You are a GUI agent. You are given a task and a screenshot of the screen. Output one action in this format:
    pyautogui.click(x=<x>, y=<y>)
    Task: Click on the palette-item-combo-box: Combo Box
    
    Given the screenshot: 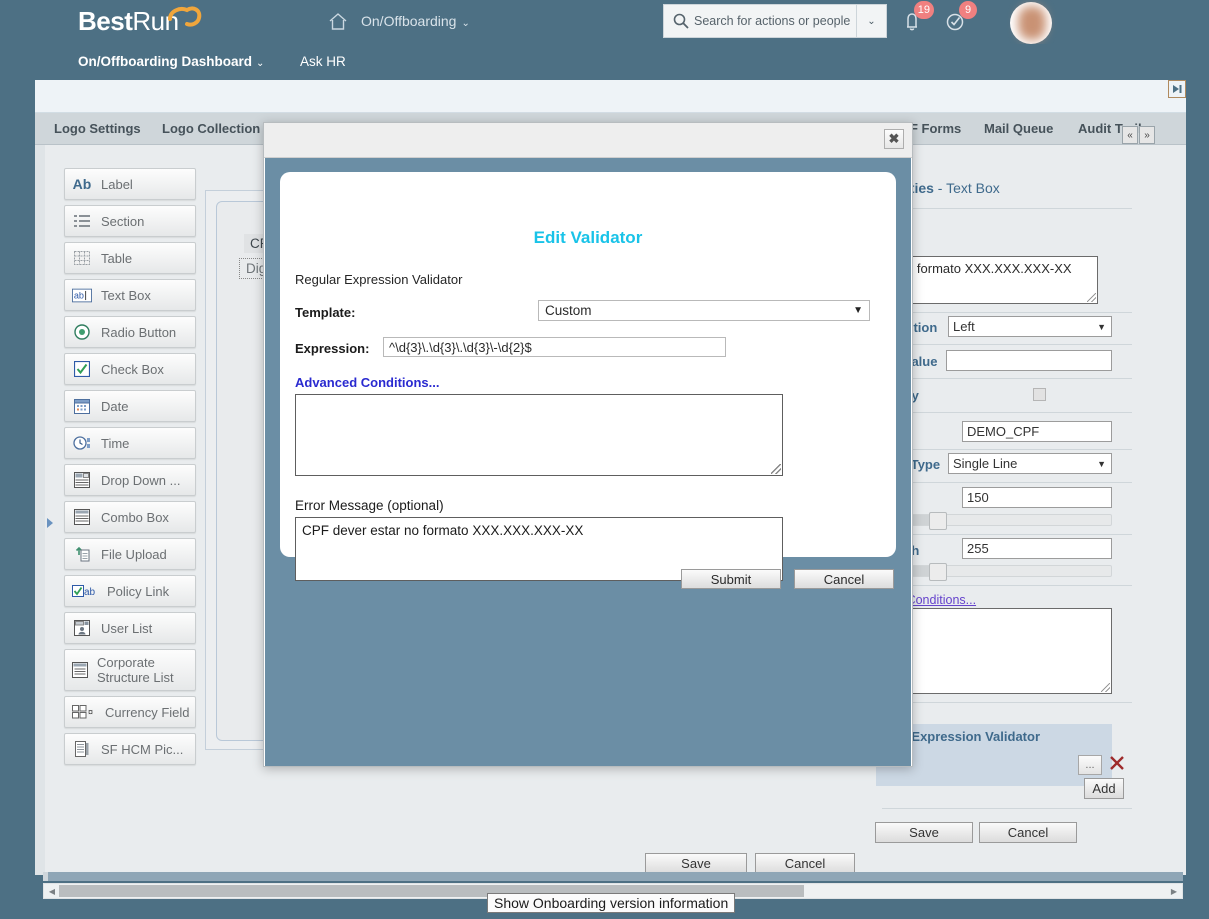 What is the action you would take?
    pyautogui.click(x=130, y=517)
    